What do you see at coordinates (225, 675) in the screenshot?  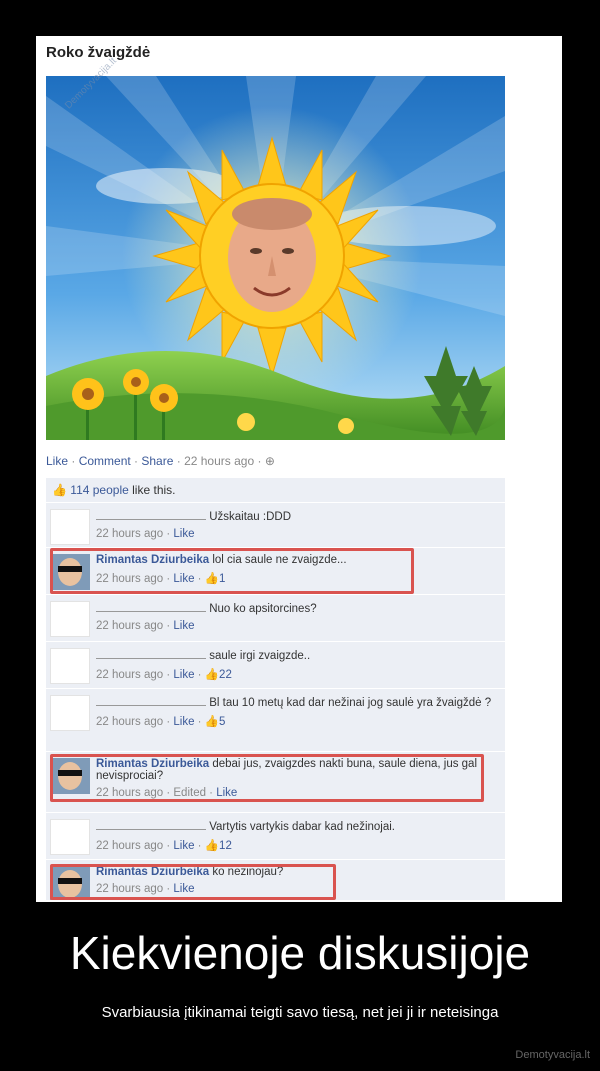 I see `like-count-value: 22` at bounding box center [225, 675].